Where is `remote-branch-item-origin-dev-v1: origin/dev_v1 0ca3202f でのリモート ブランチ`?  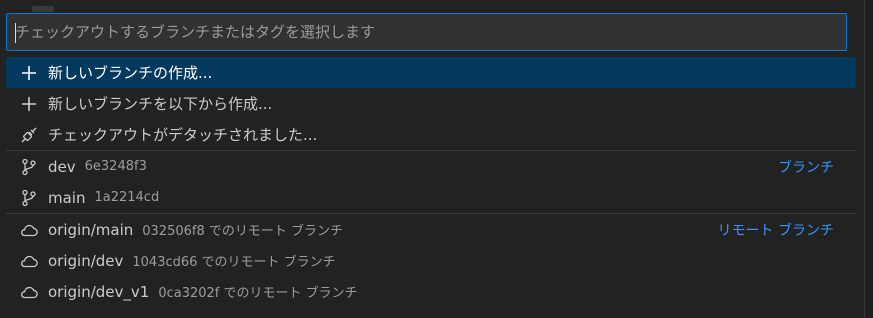
remote-branch-item-origin-dev-v1: origin/dev_v1 0ca3202f でのリモート ブランチ is located at coordinates (431, 291).